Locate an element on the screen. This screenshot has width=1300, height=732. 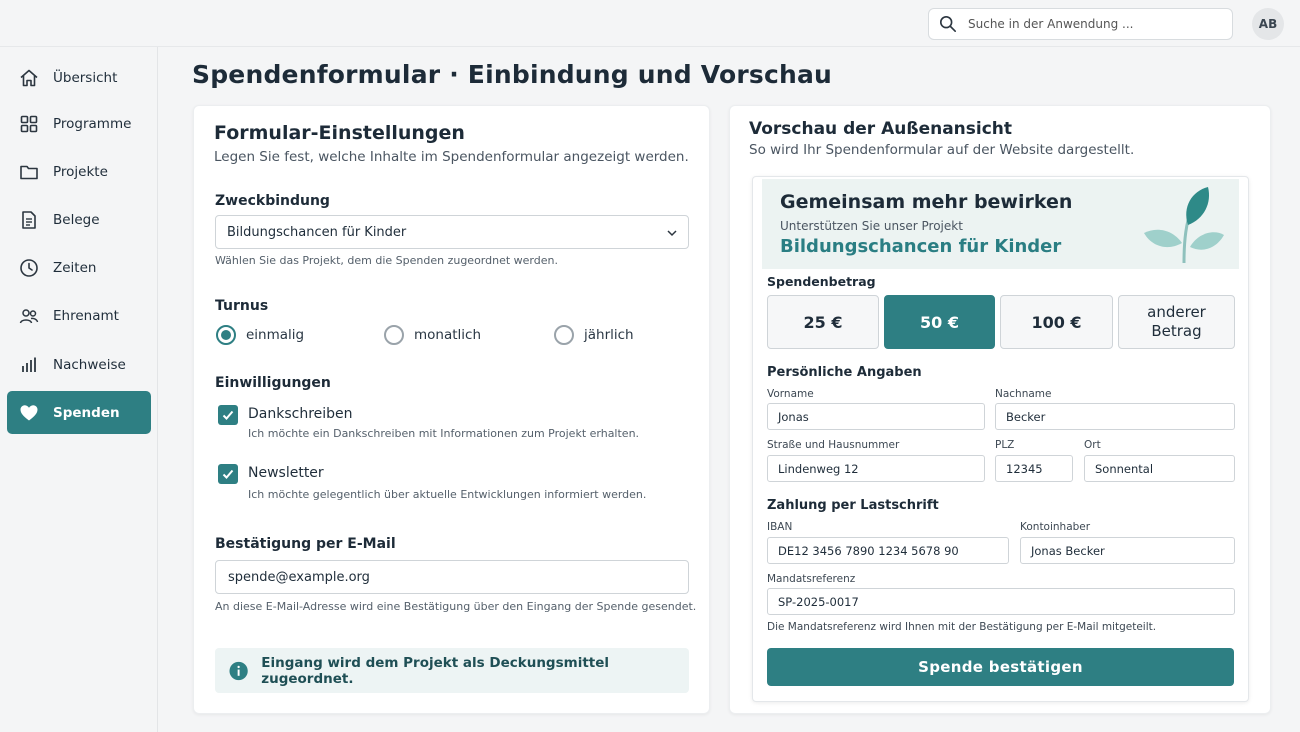
radio-label: monatlich is located at coordinates (448, 335).